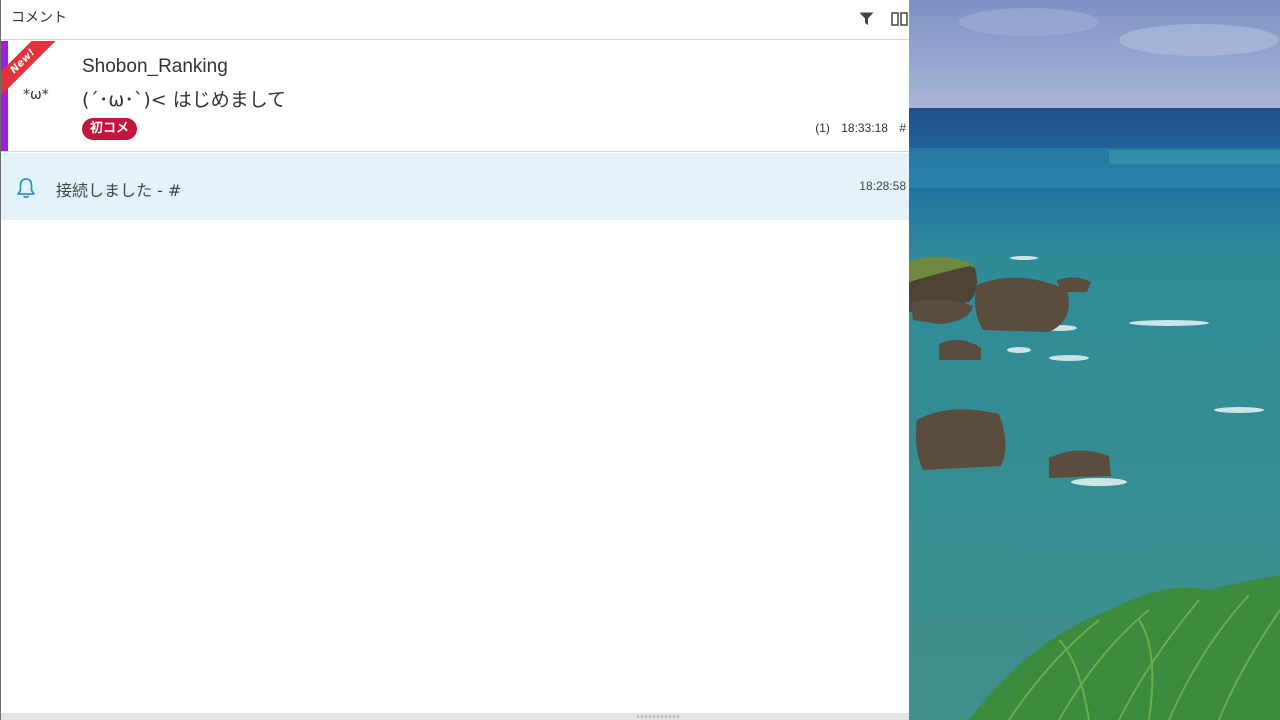  What do you see at coordinates (658, 716) in the screenshot?
I see `scrollbar-grip` at bounding box center [658, 716].